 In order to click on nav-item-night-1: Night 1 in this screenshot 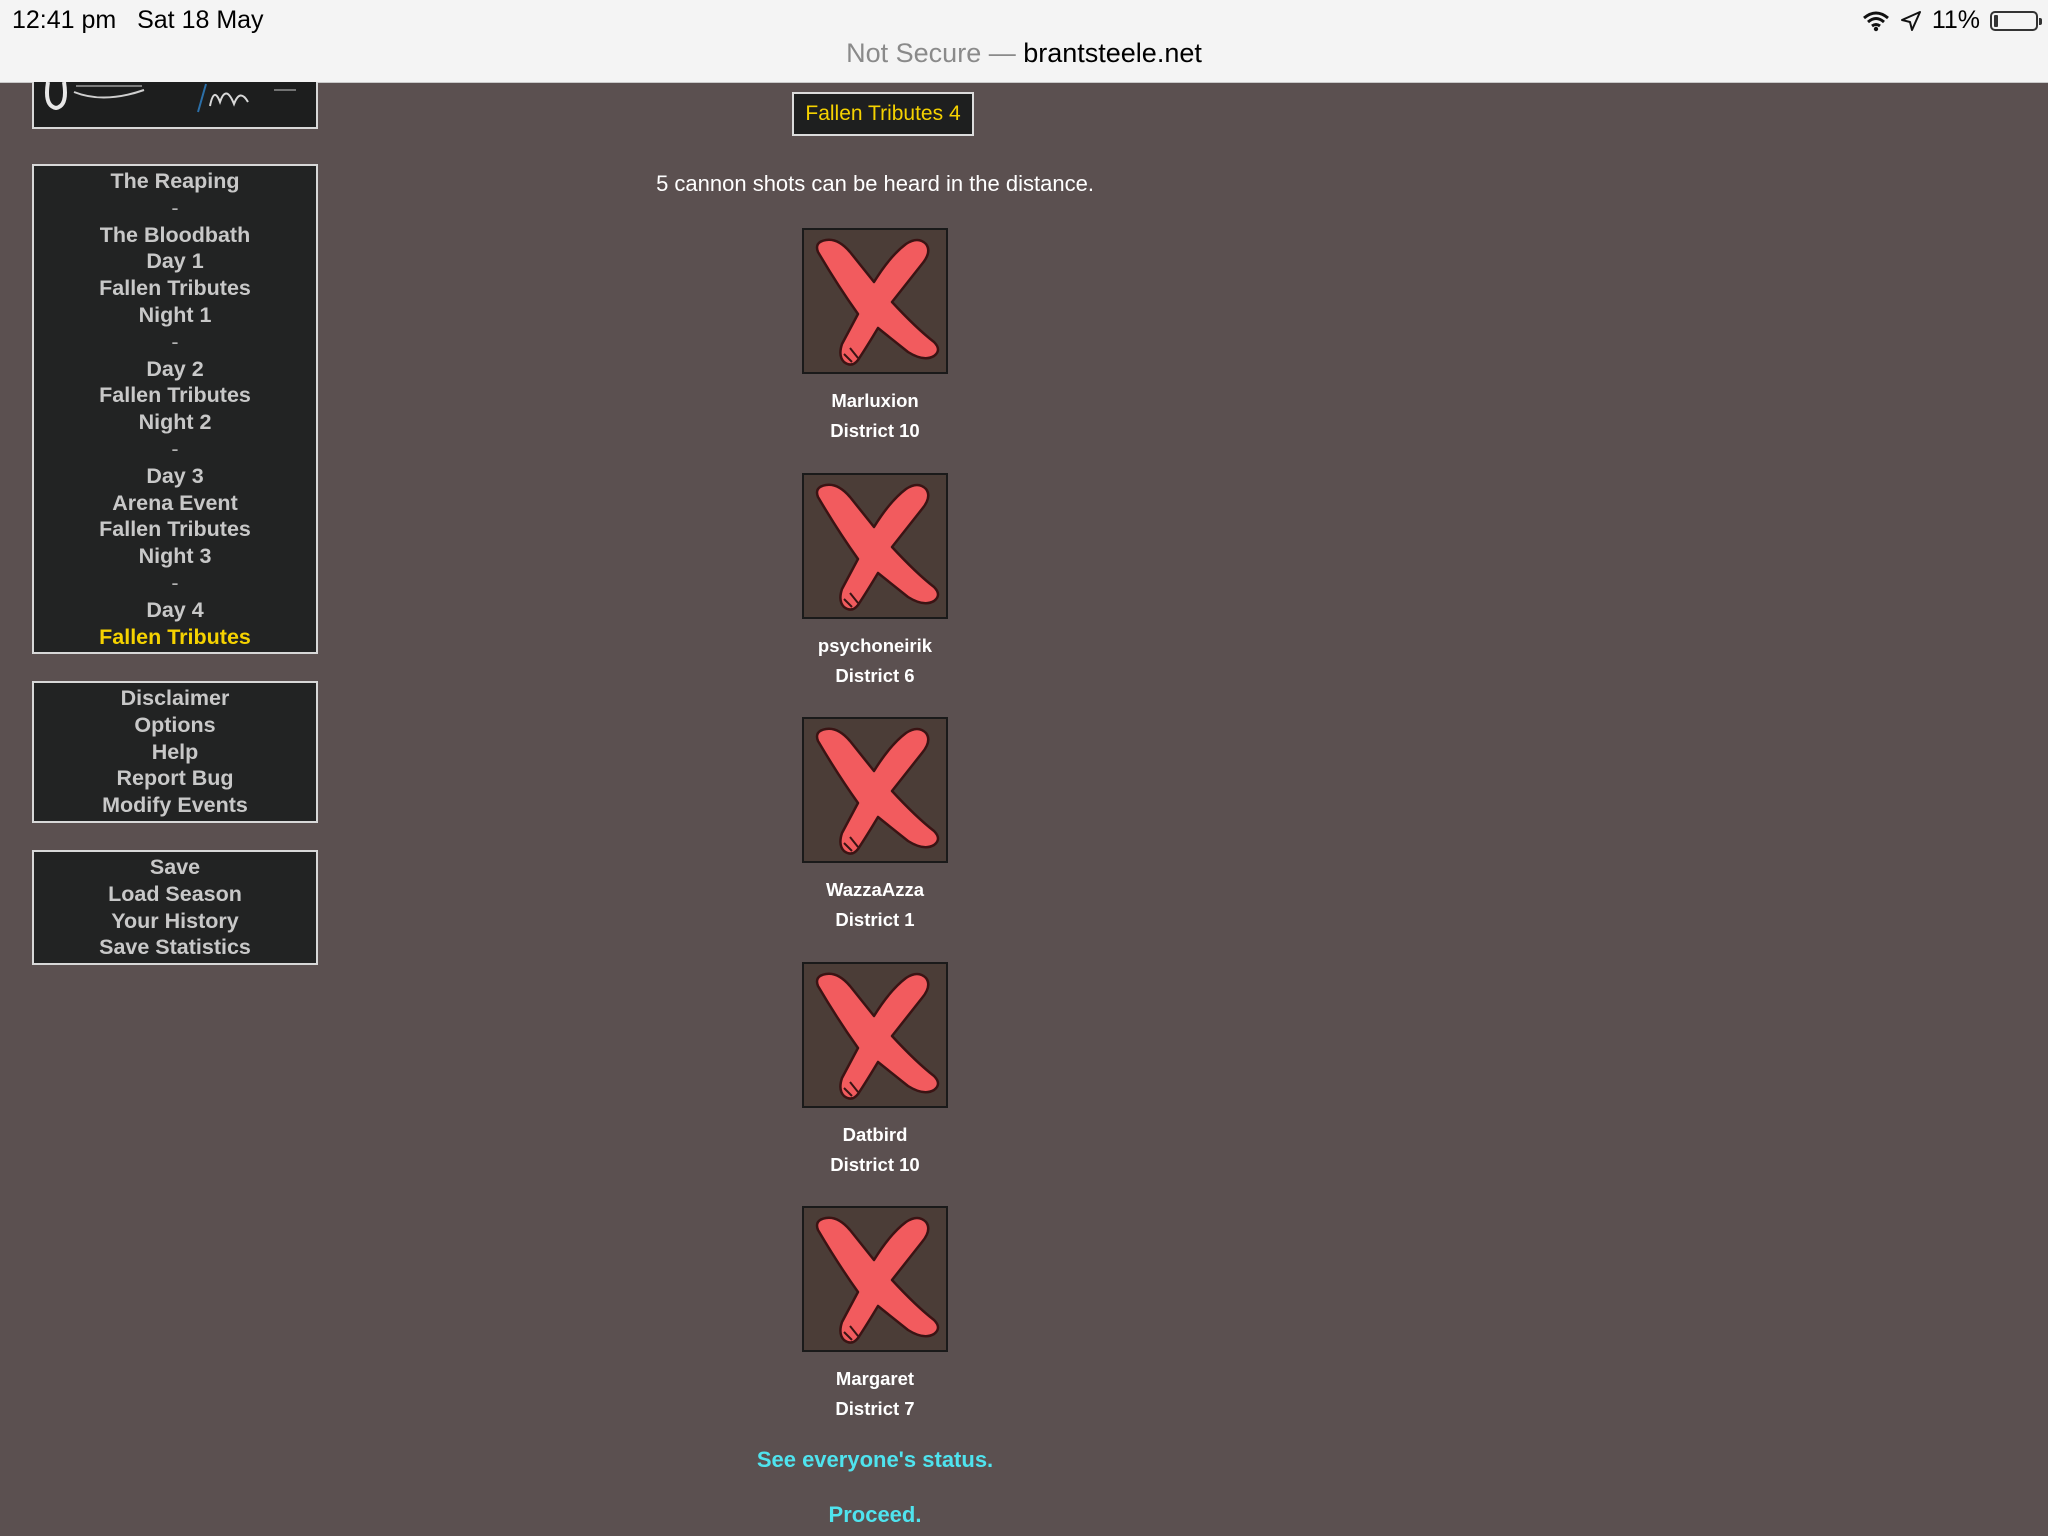, I will do `click(175, 315)`.